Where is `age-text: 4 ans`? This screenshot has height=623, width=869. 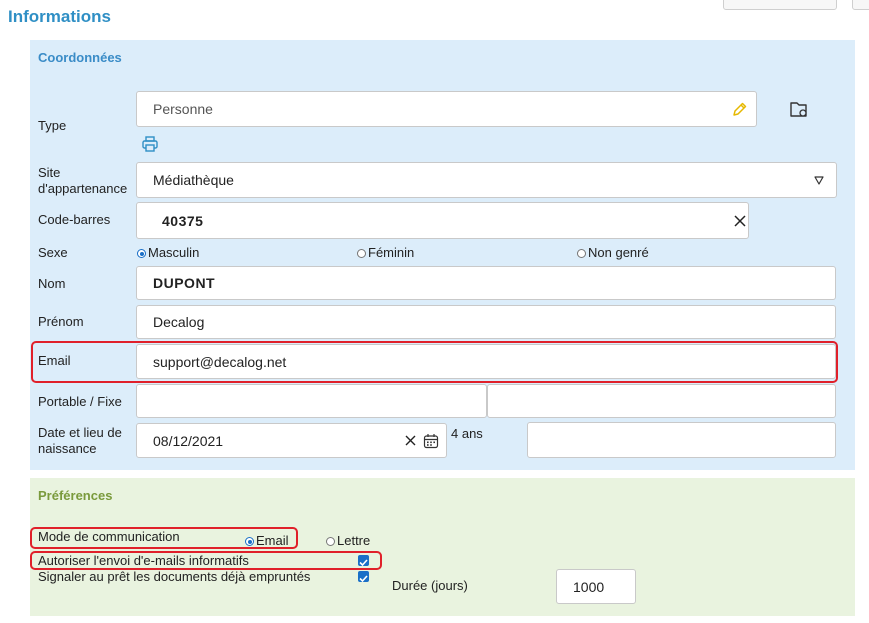 age-text: 4 ans is located at coordinates (467, 433).